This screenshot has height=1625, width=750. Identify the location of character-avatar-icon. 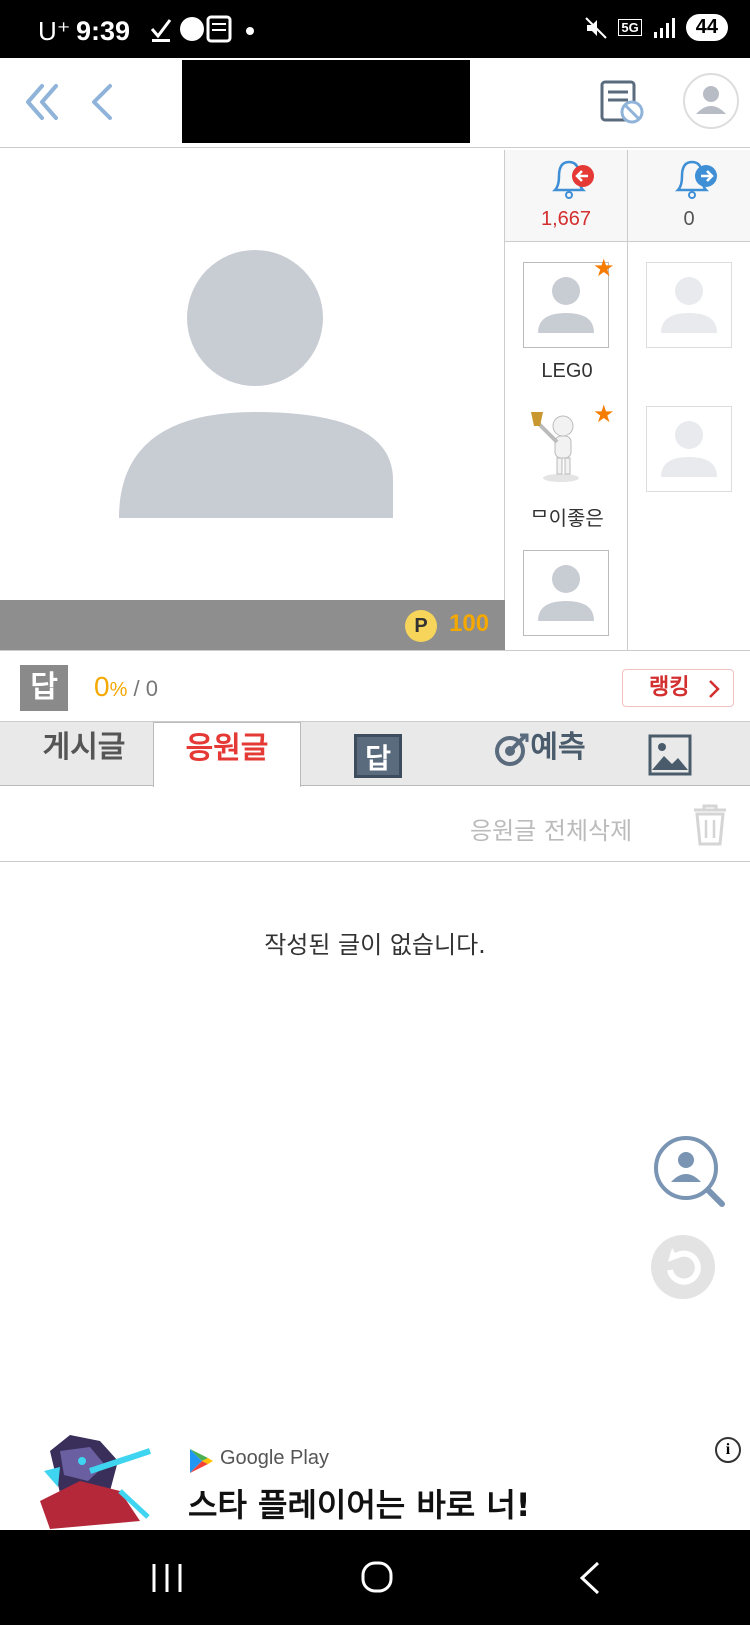
(558, 442).